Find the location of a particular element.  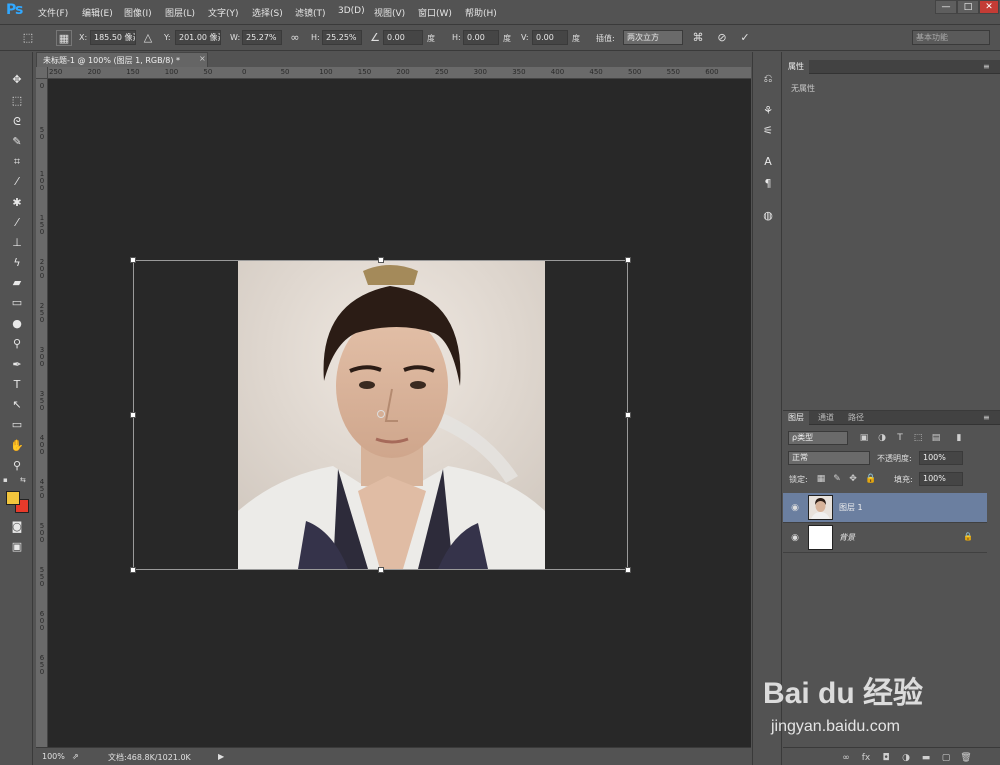

menu-filter: 滤镜(T) is located at coordinates (310, 12).